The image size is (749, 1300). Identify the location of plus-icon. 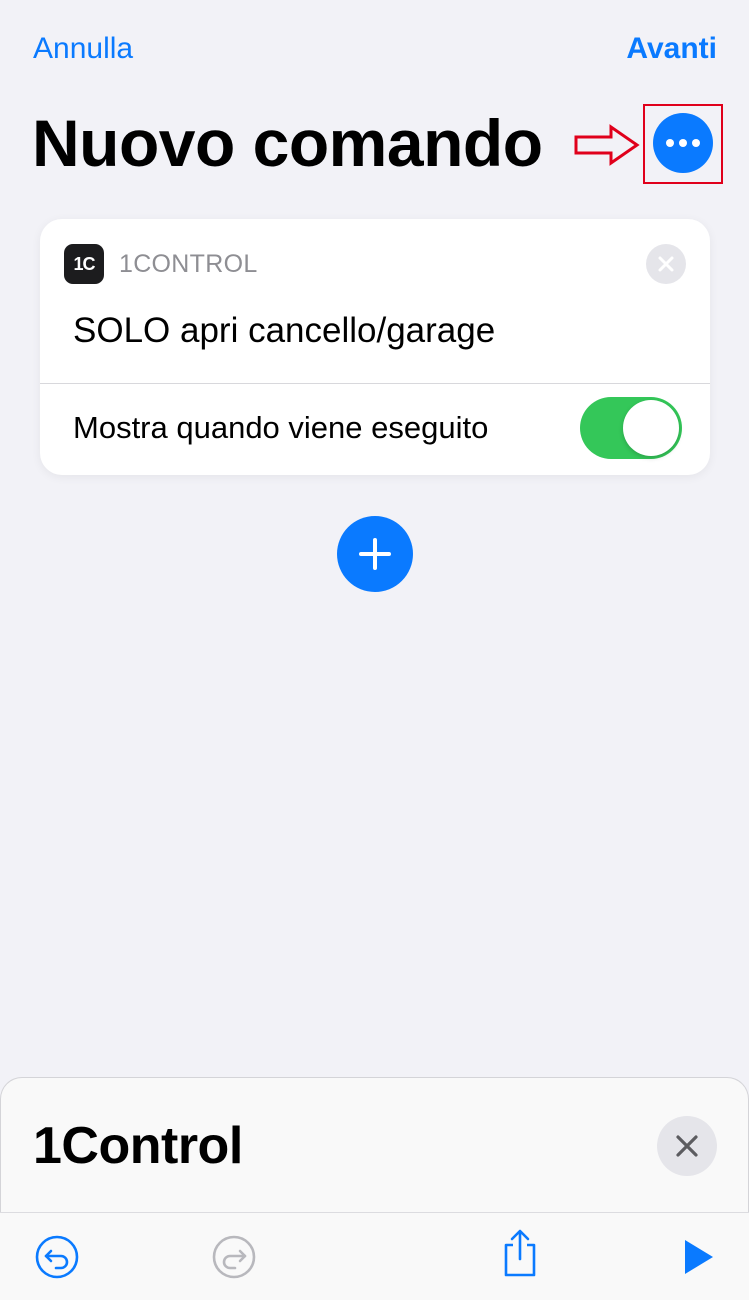
(375, 554).